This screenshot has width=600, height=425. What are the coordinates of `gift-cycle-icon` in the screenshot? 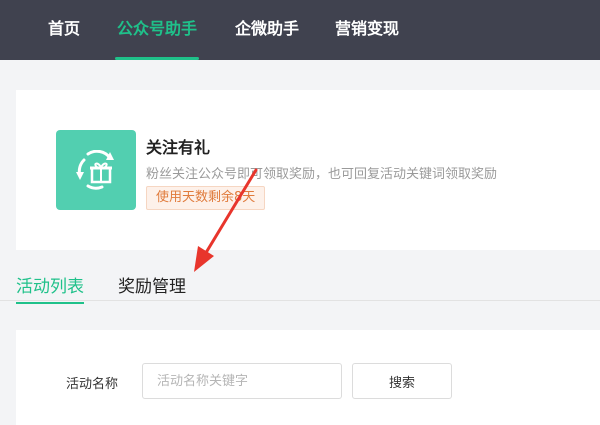 It's located at (96, 170).